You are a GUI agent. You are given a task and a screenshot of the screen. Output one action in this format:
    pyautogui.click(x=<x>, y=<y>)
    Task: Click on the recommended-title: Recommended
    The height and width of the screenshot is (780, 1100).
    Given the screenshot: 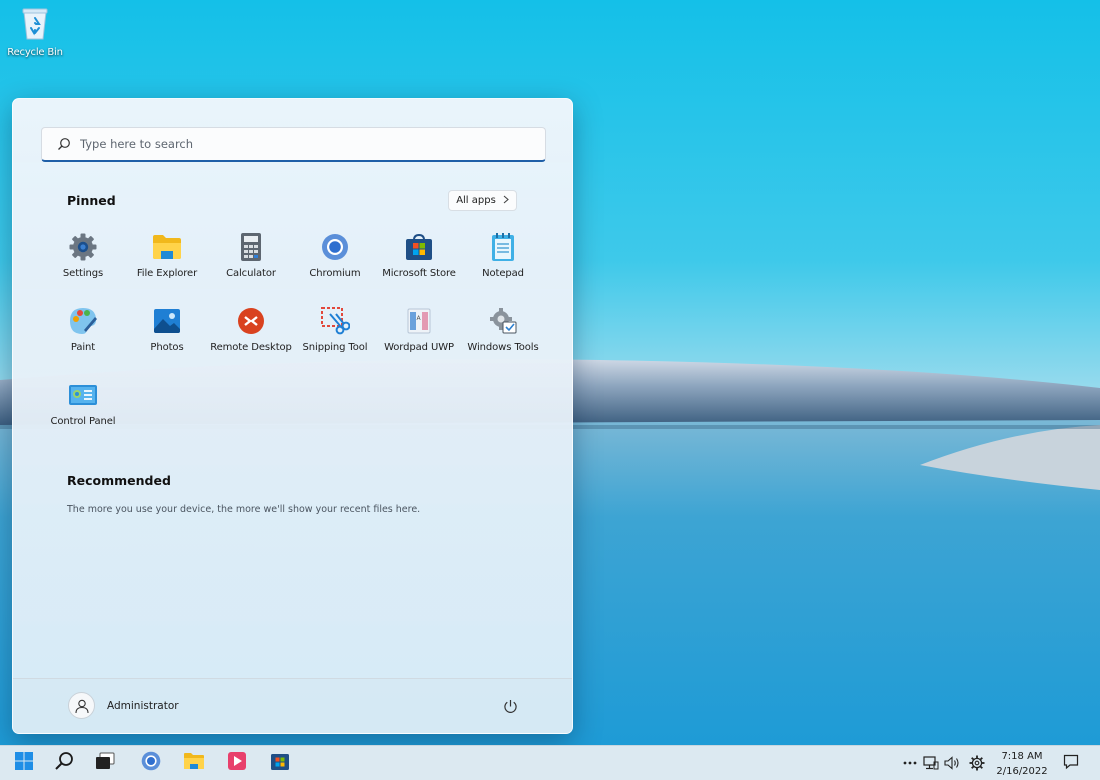 What is the action you would take?
    pyautogui.click(x=119, y=480)
    